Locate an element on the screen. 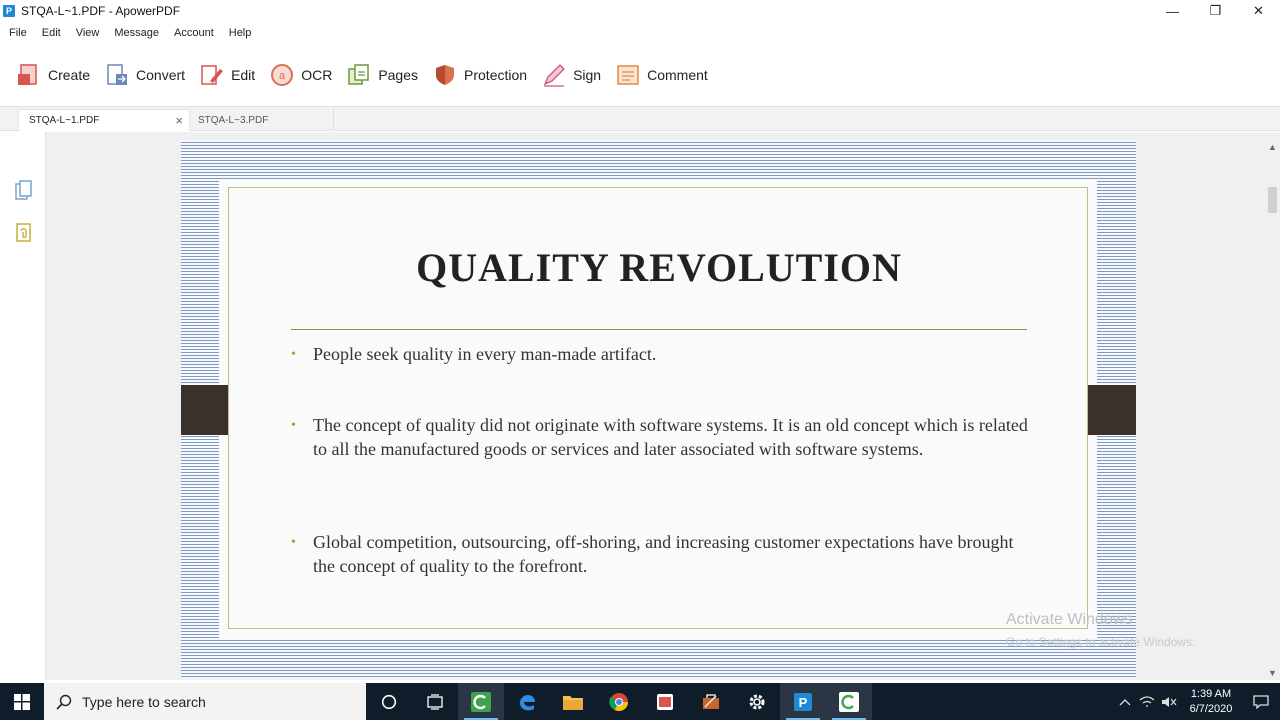  taskbar-file-explorer is located at coordinates (573, 701).